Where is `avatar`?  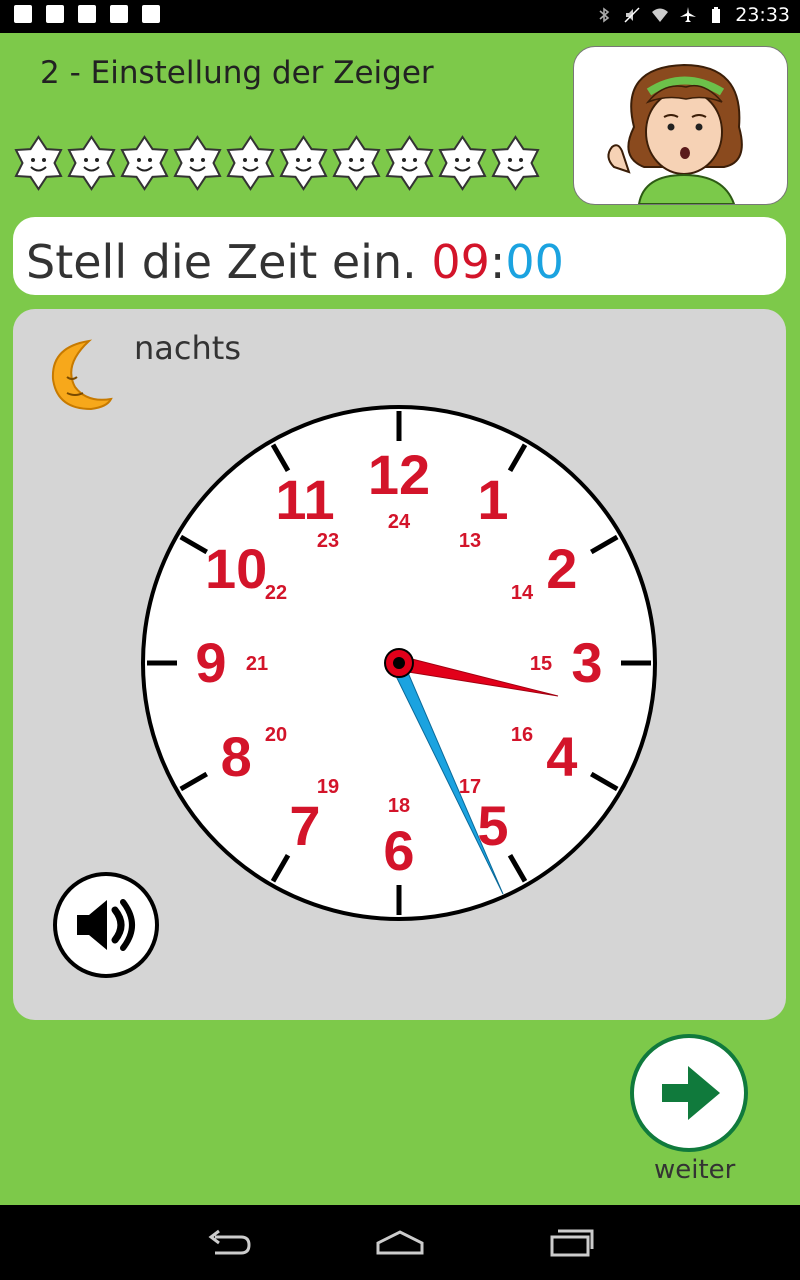
avatar is located at coordinates (680, 125).